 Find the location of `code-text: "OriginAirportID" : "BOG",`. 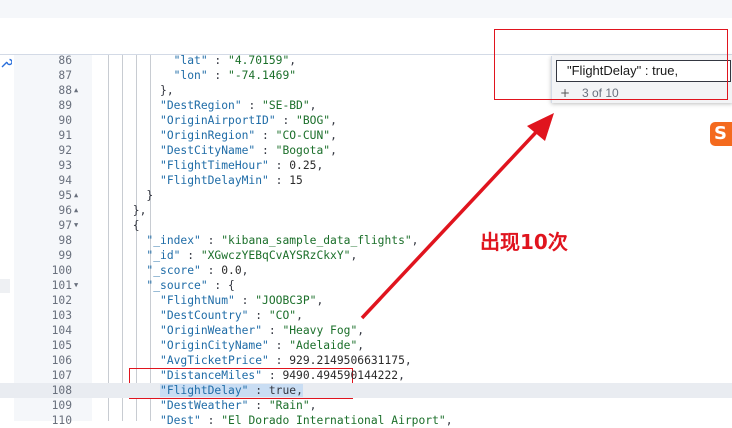

code-text: "OriginAirportID" : "BOG", is located at coordinates (214, 120).